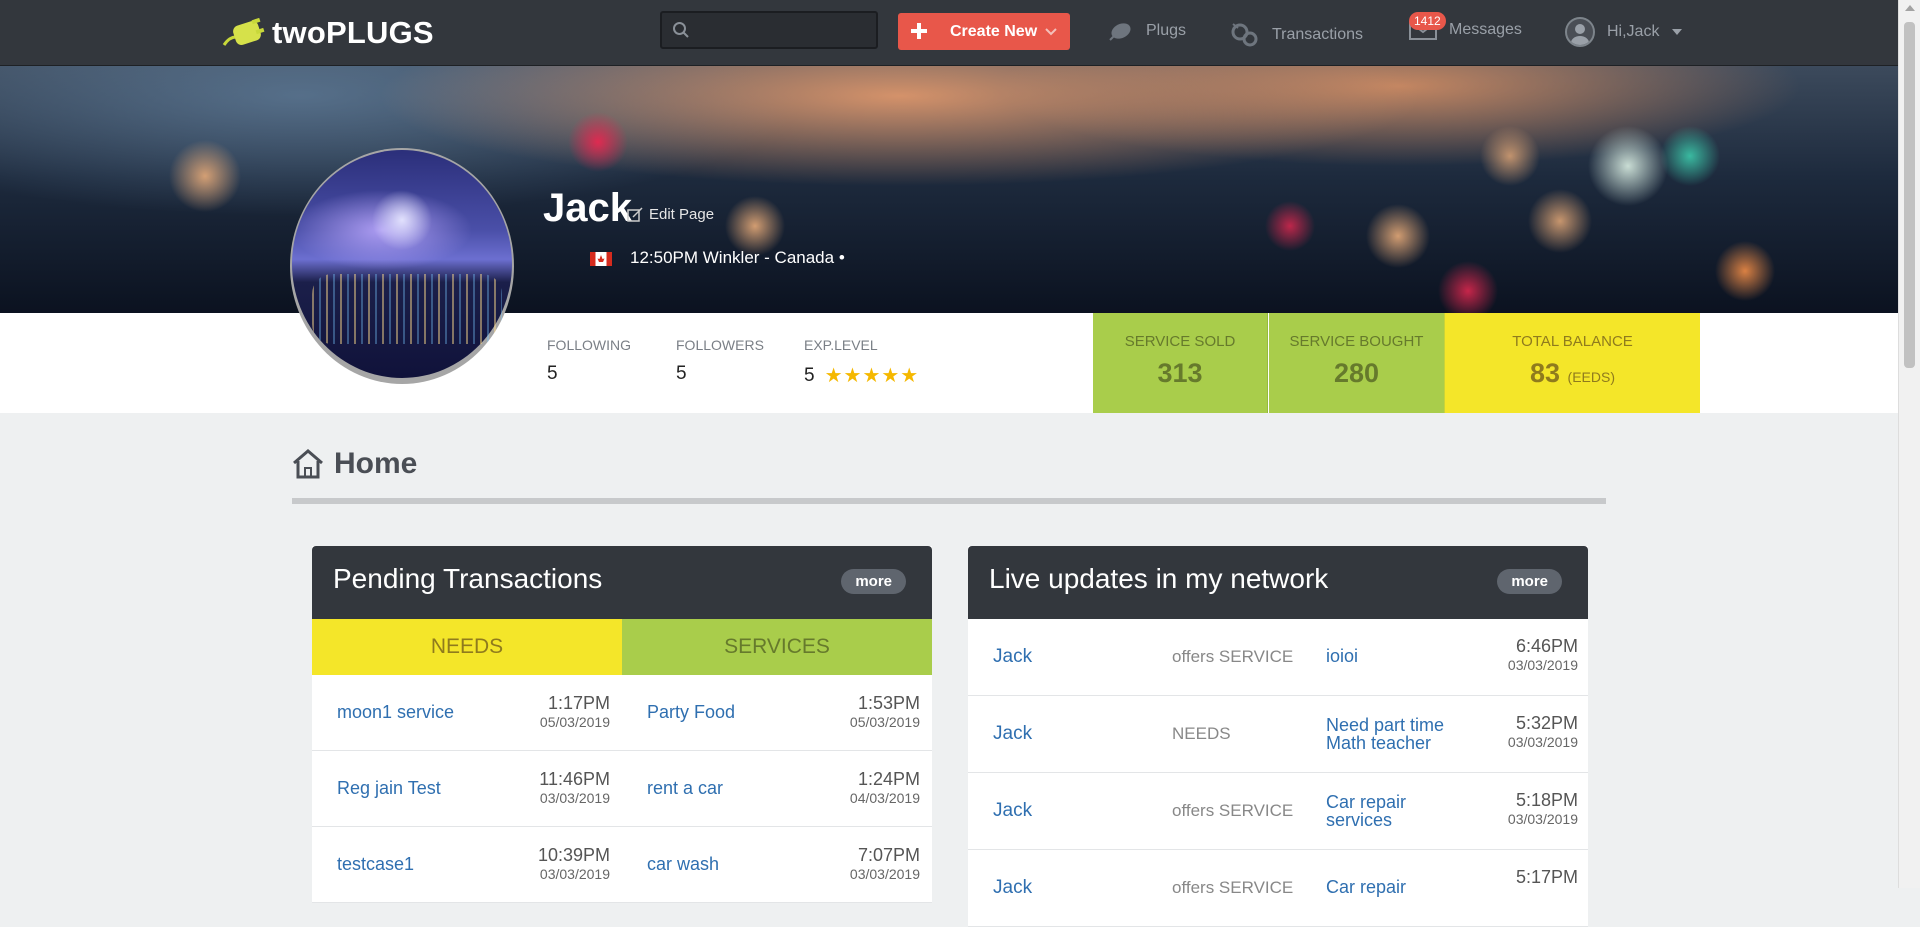  I want to click on update-time: 5:32PM, so click(1546, 723).